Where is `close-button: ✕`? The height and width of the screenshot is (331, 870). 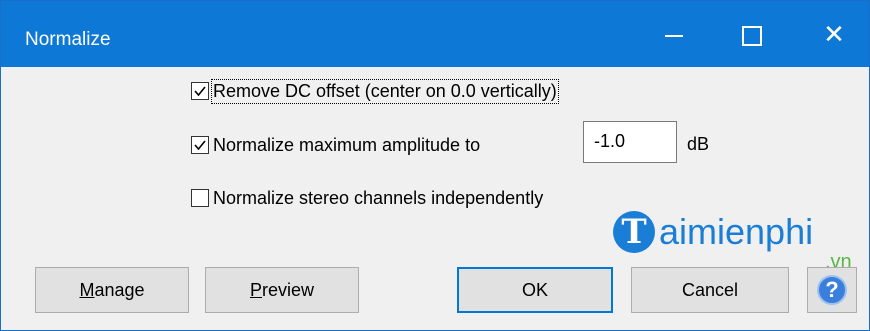 close-button: ✕ is located at coordinates (834, 34).